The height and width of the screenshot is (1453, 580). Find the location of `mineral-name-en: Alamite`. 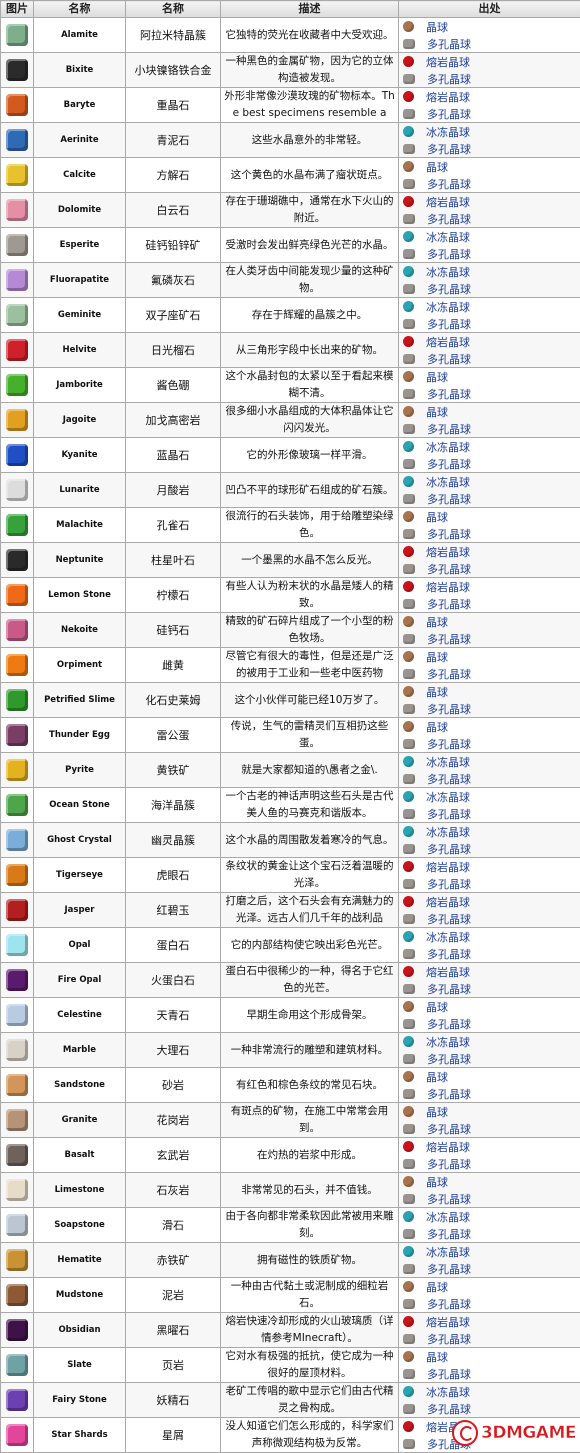

mineral-name-en: Alamite is located at coordinates (80, 35).